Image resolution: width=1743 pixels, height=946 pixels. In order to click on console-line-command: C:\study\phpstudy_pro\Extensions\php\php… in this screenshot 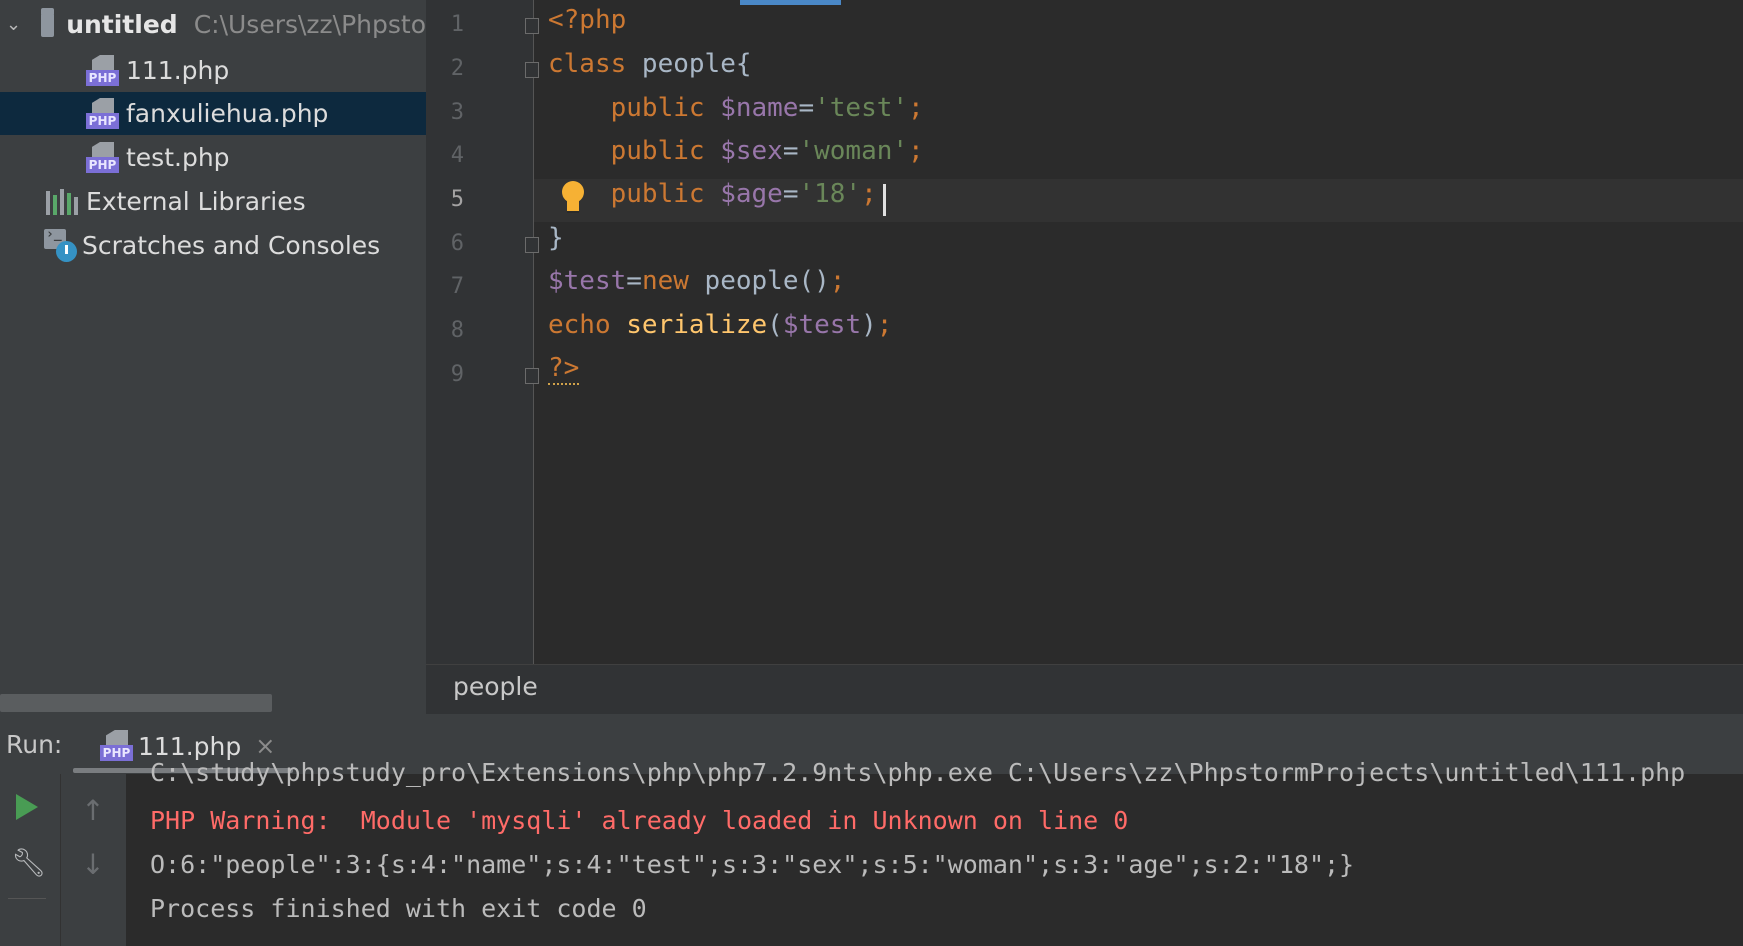, I will do `click(918, 772)`.